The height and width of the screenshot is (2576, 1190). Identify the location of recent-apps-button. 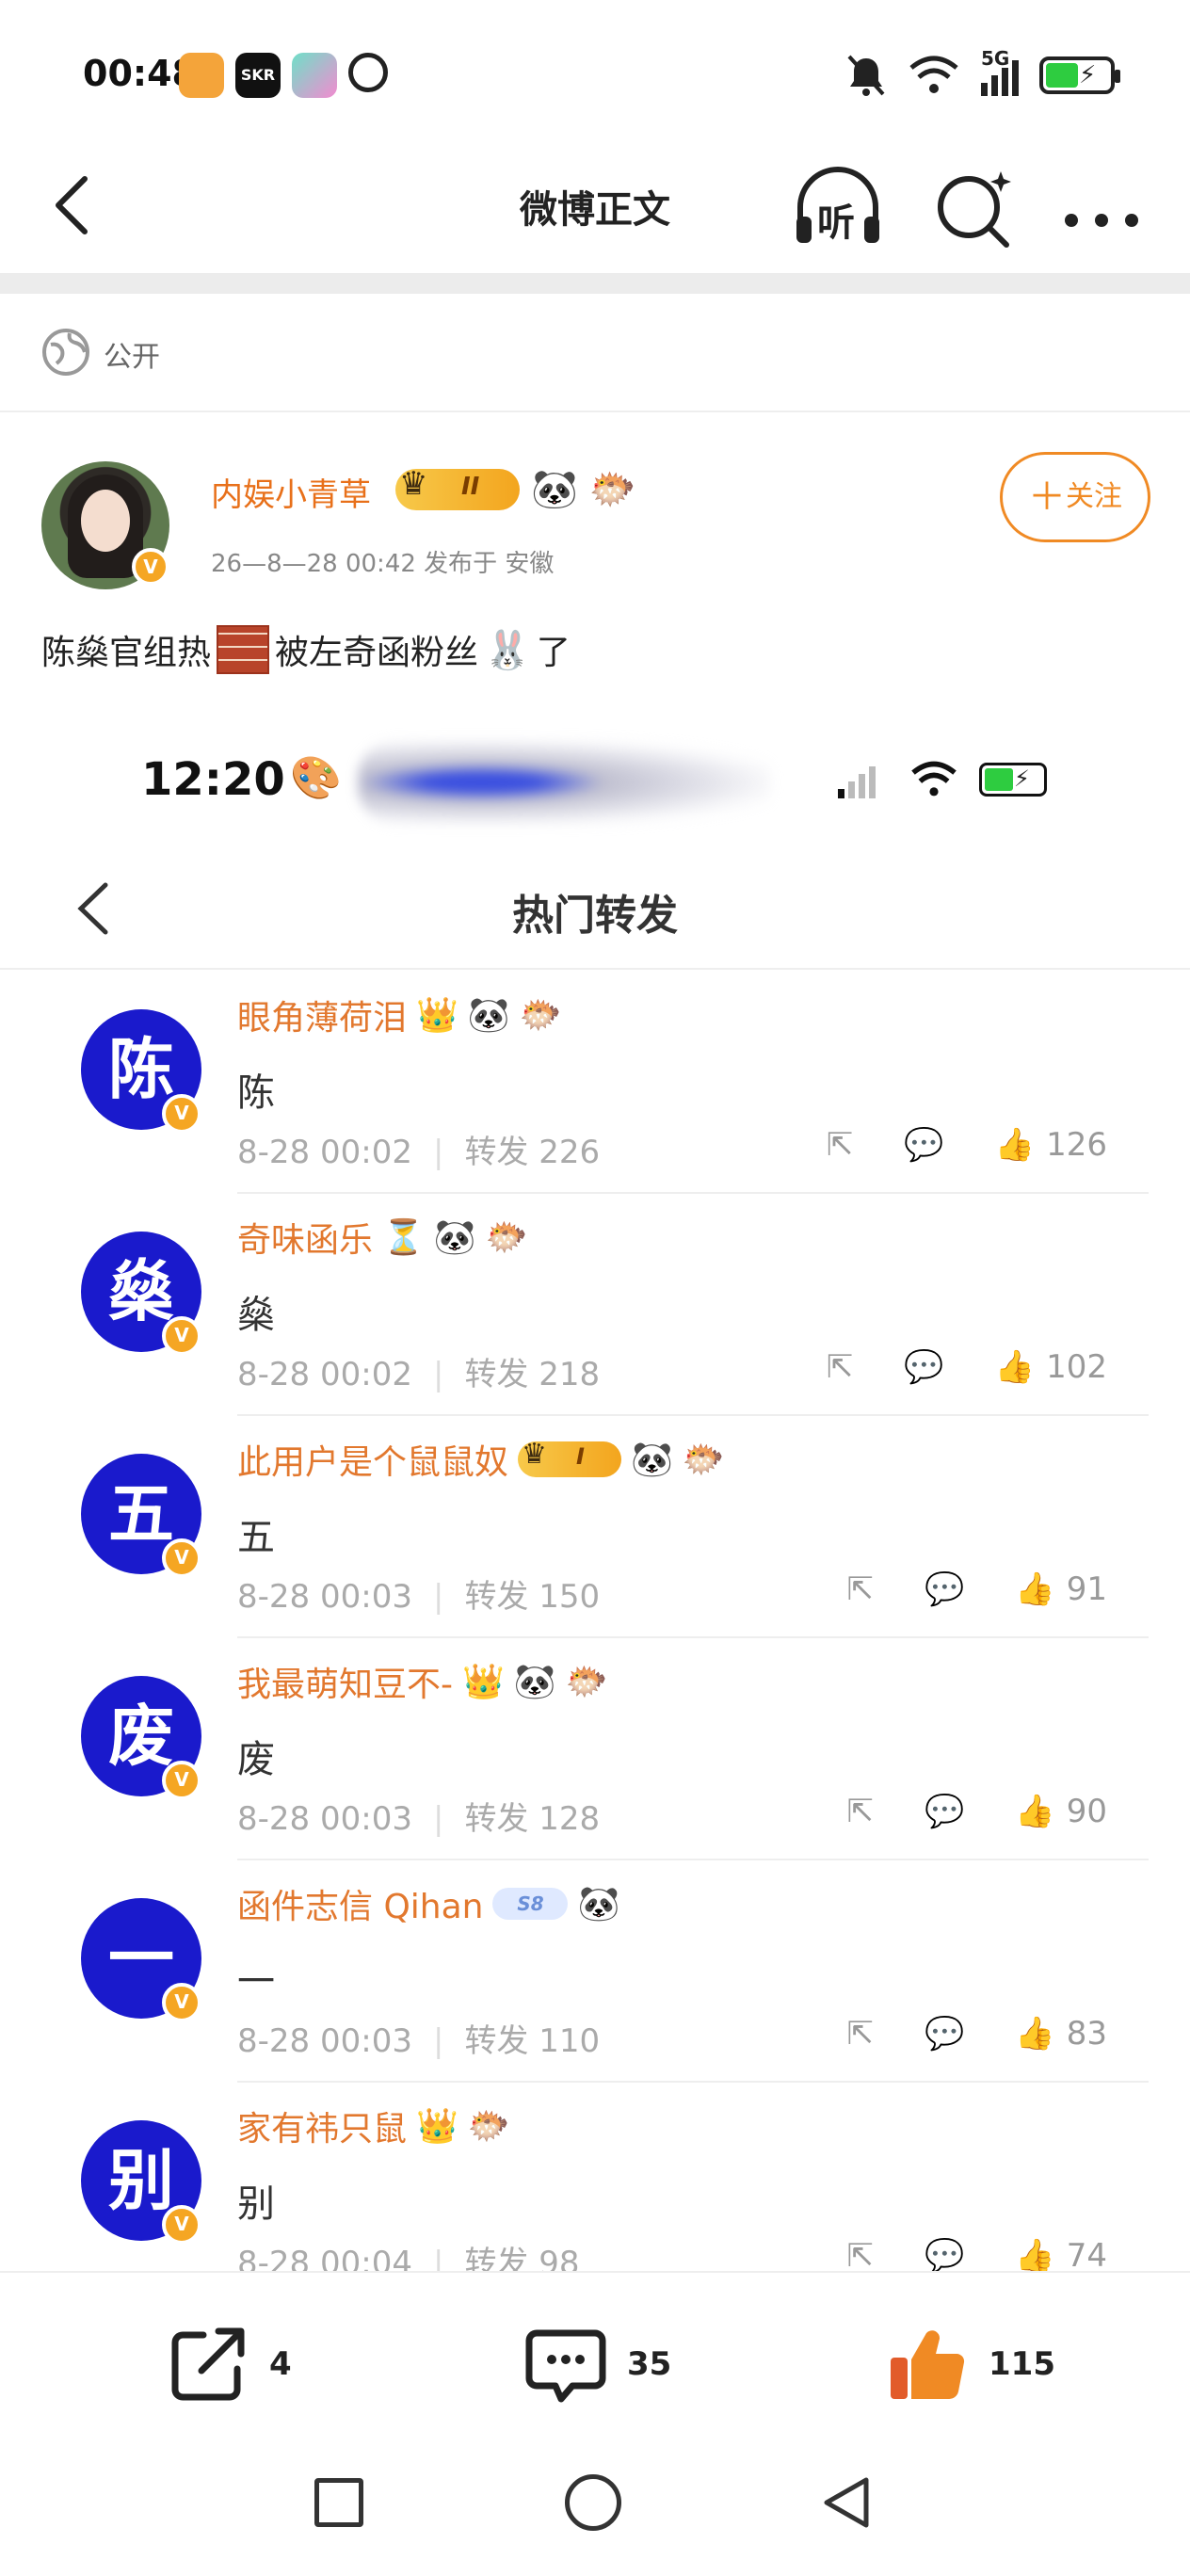
(338, 2502).